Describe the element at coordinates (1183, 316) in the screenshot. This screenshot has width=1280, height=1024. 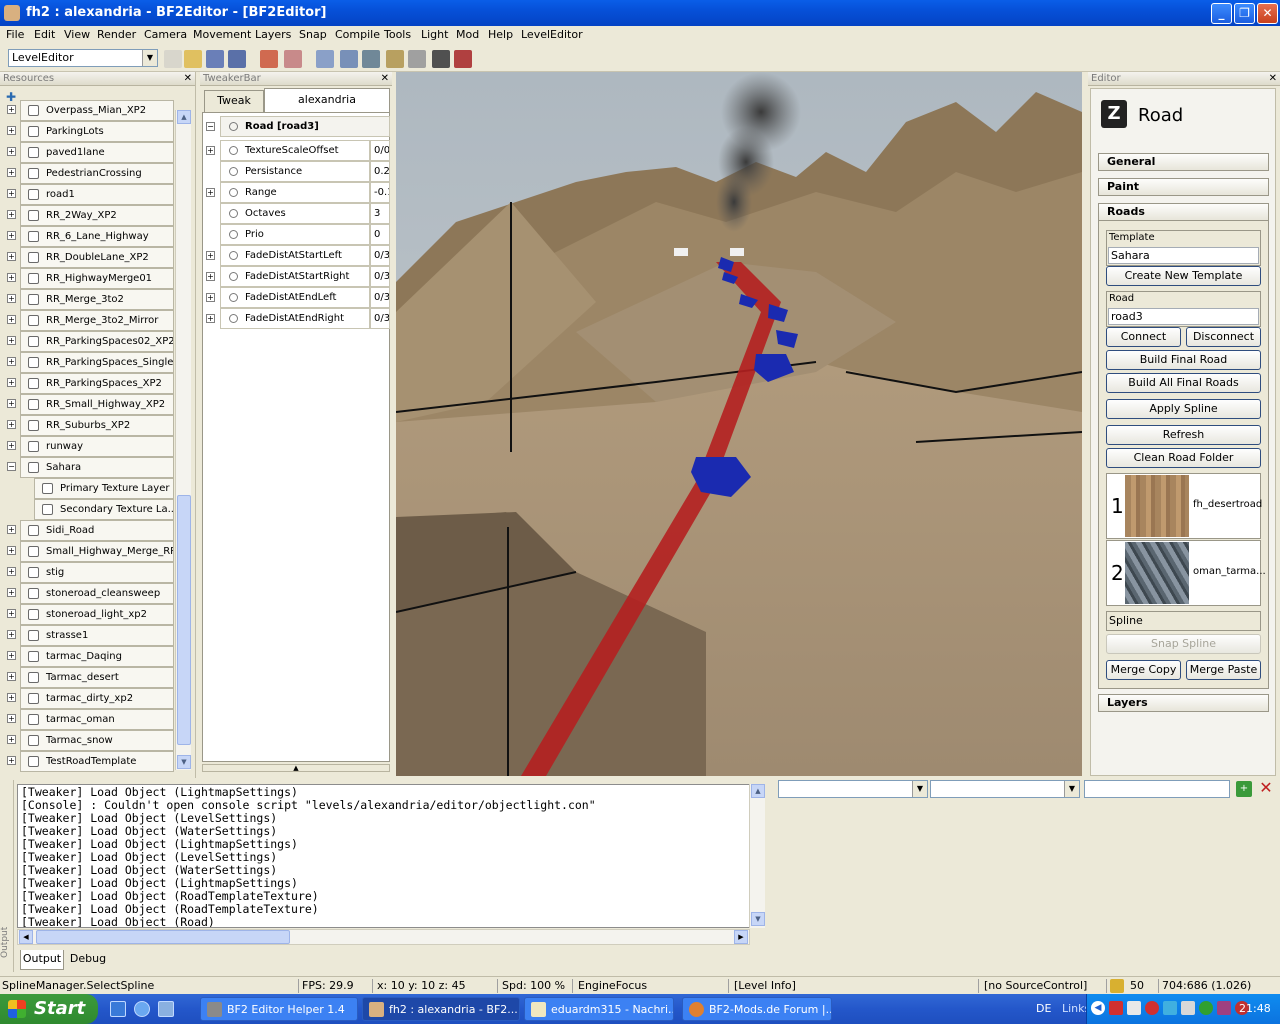
I see `road-input: road3` at that location.